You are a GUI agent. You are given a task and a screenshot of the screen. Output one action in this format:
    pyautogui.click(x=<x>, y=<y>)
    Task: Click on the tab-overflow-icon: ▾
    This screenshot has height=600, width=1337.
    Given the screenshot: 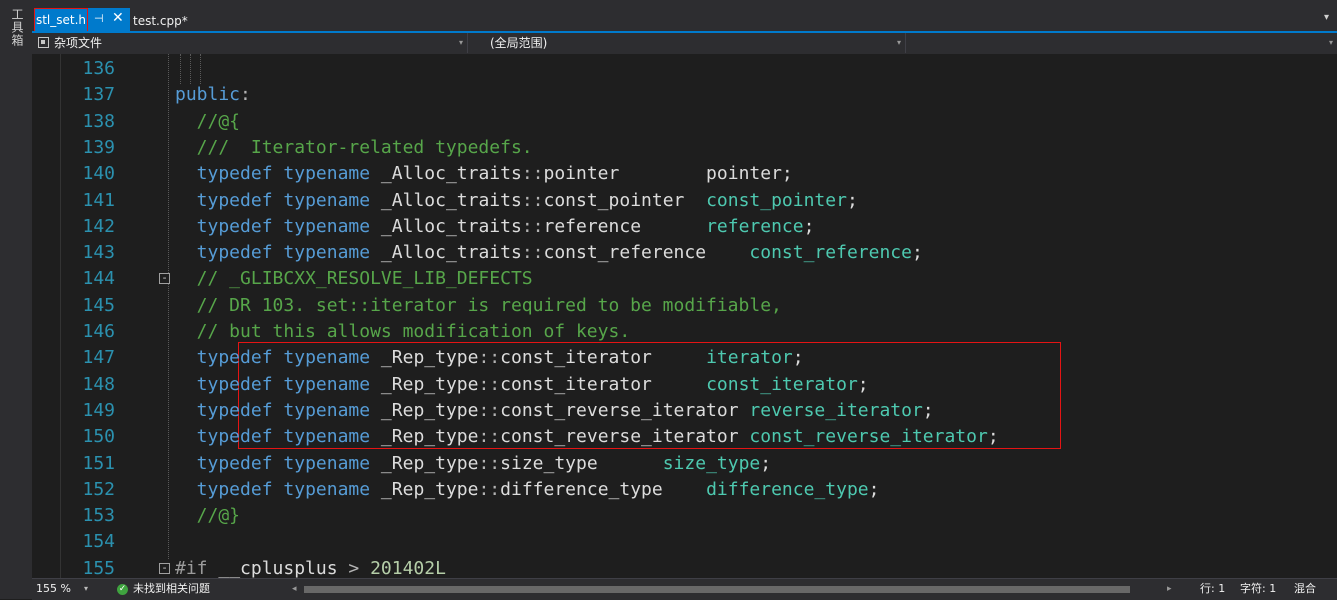 What is the action you would take?
    pyautogui.click(x=1326, y=17)
    